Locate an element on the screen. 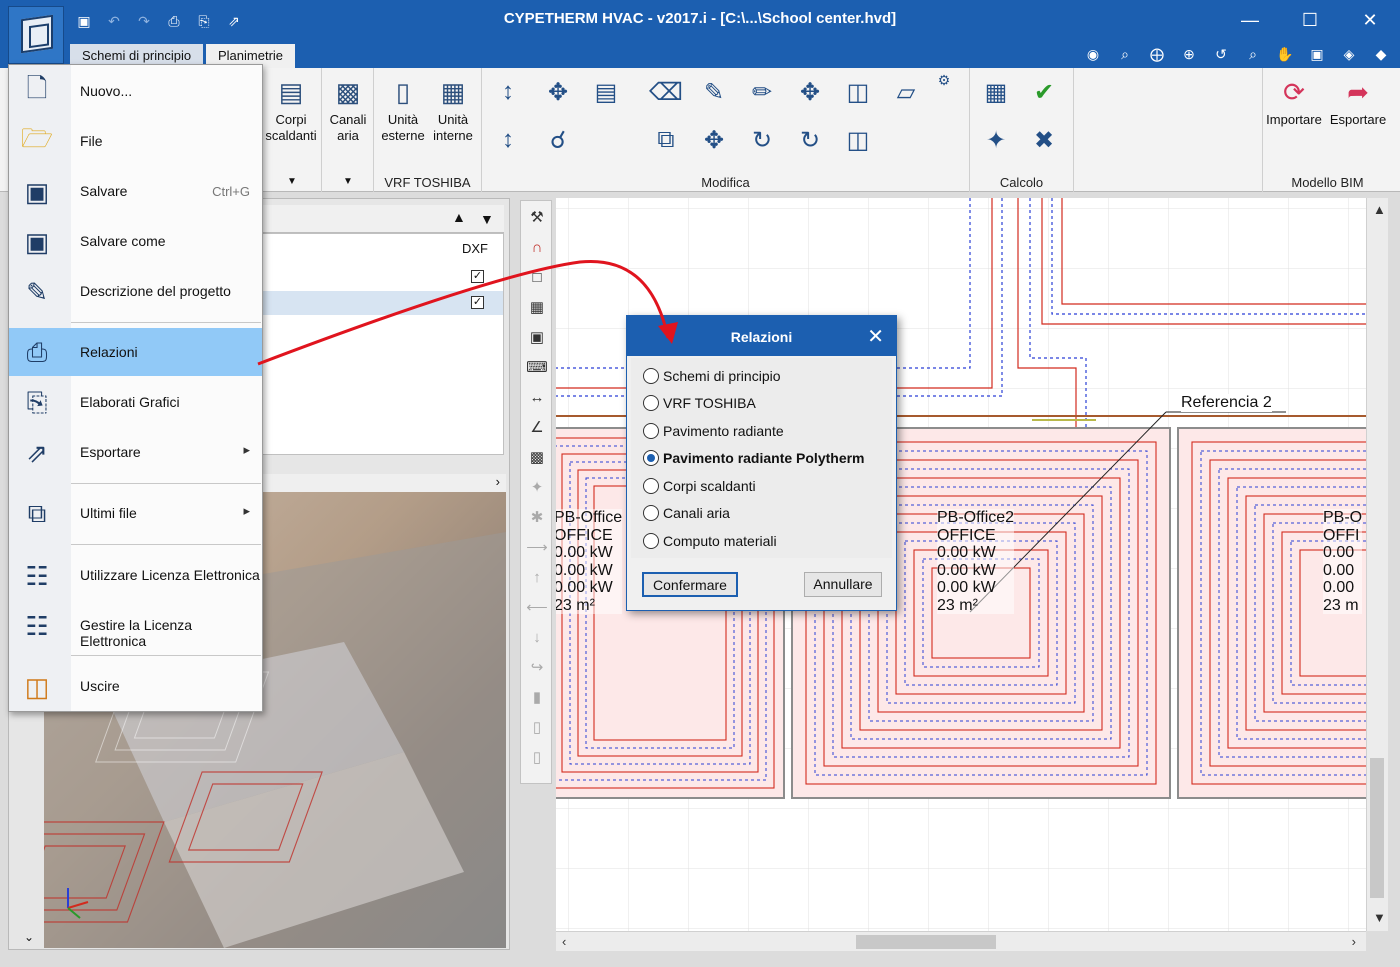 This screenshot has width=1400, height=967. move-text-icon: ✥ is located at coordinates (558, 92).